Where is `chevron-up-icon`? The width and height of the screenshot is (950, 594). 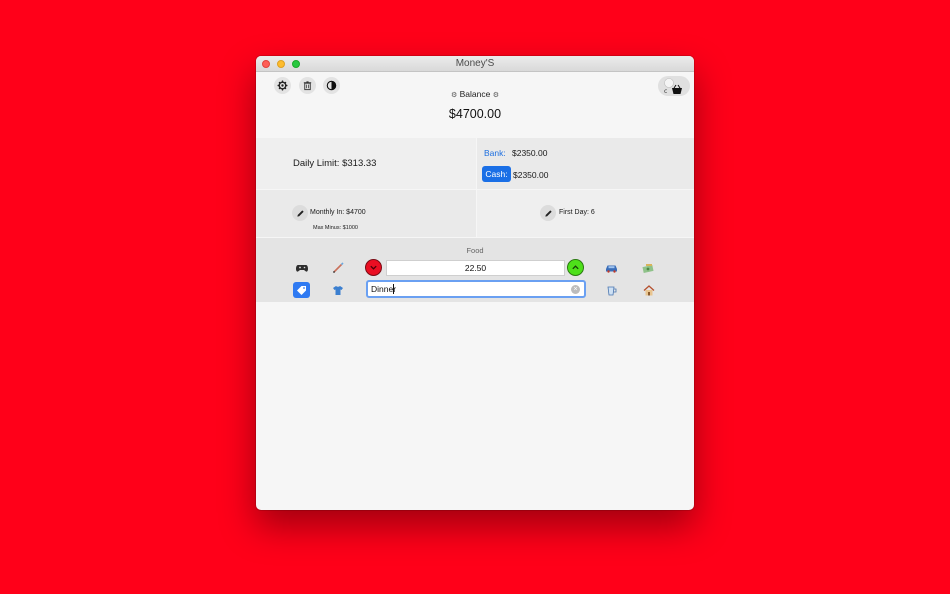
chevron-up-icon is located at coordinates (575, 267).